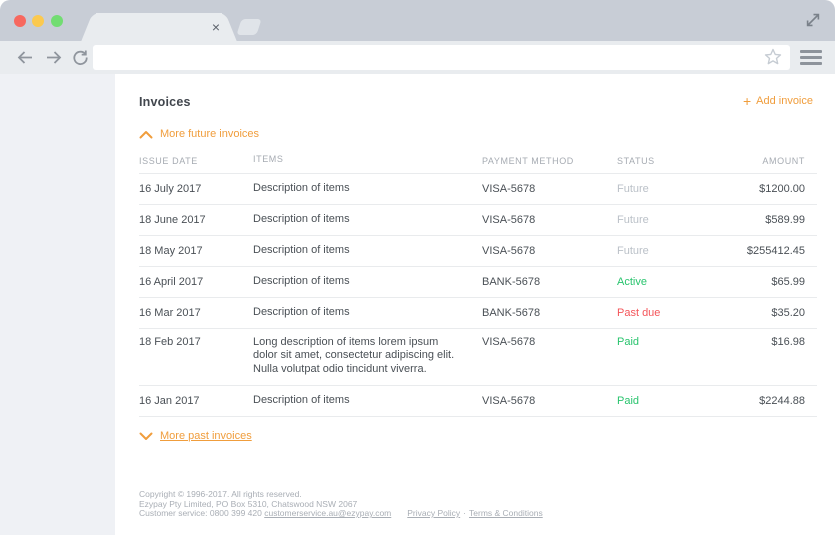  Describe the element at coordinates (80, 57) in the screenshot. I see `refresh-button` at that location.